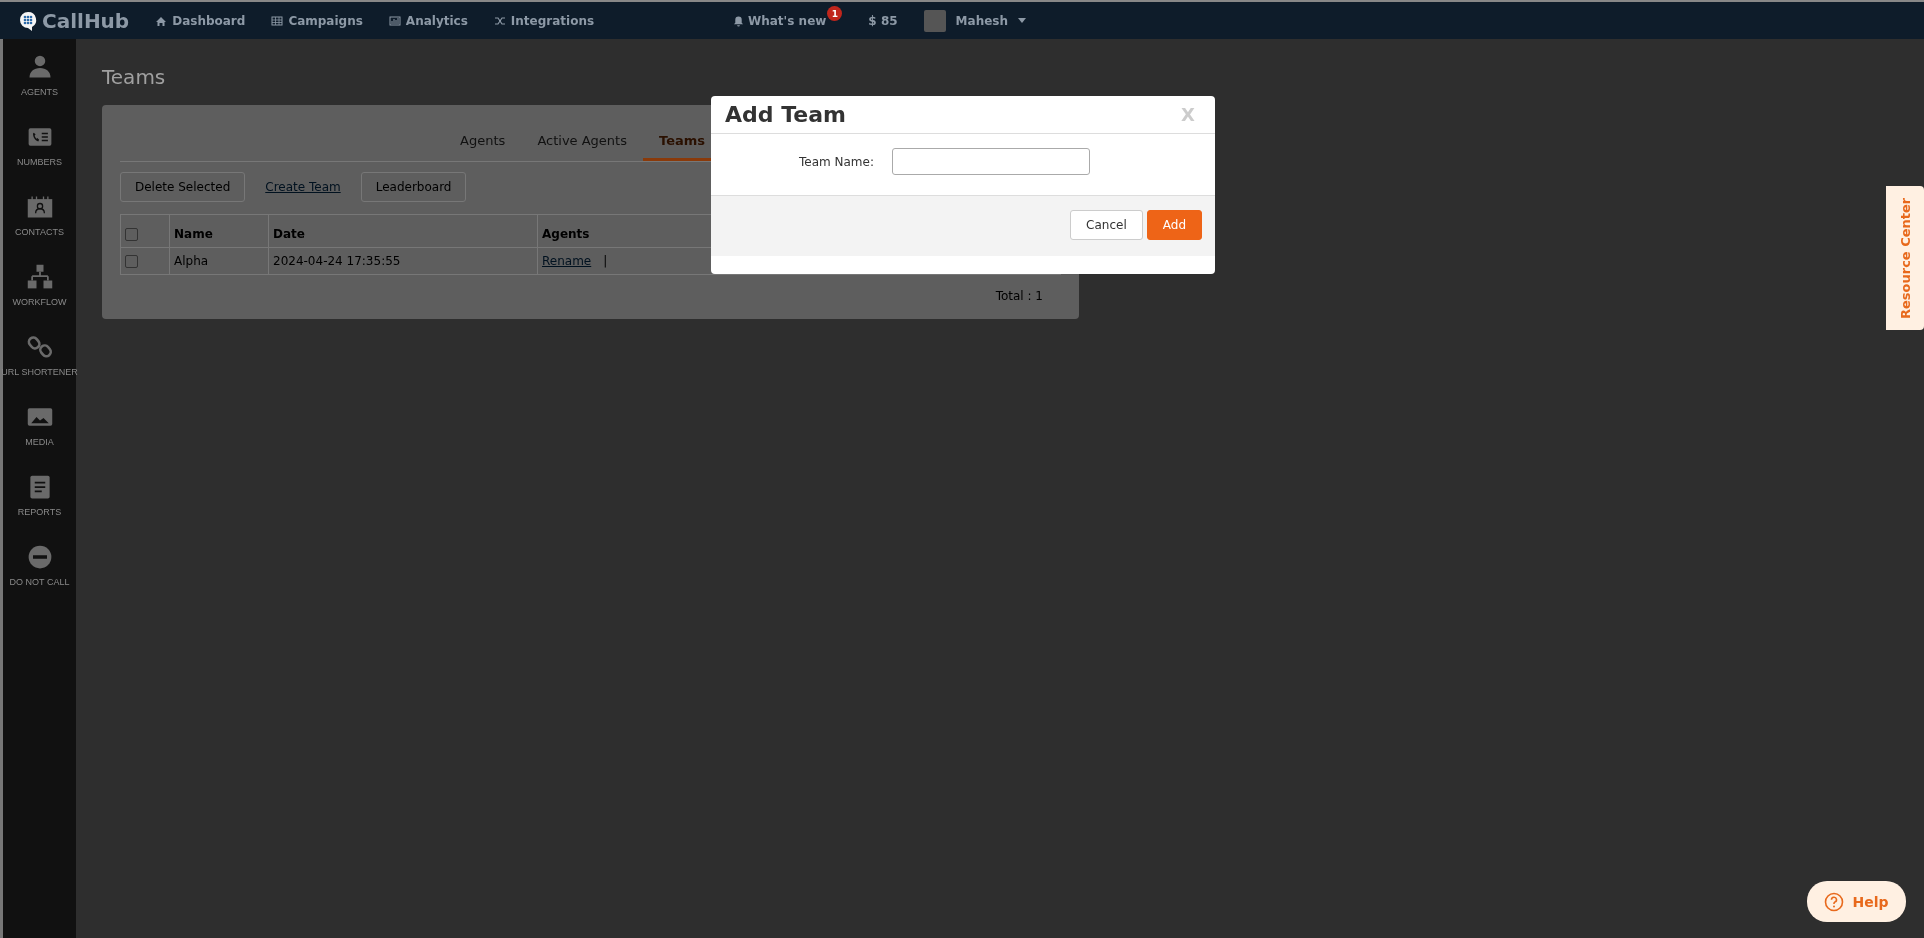  I want to click on nav-link: Campaigns, so click(317, 20).